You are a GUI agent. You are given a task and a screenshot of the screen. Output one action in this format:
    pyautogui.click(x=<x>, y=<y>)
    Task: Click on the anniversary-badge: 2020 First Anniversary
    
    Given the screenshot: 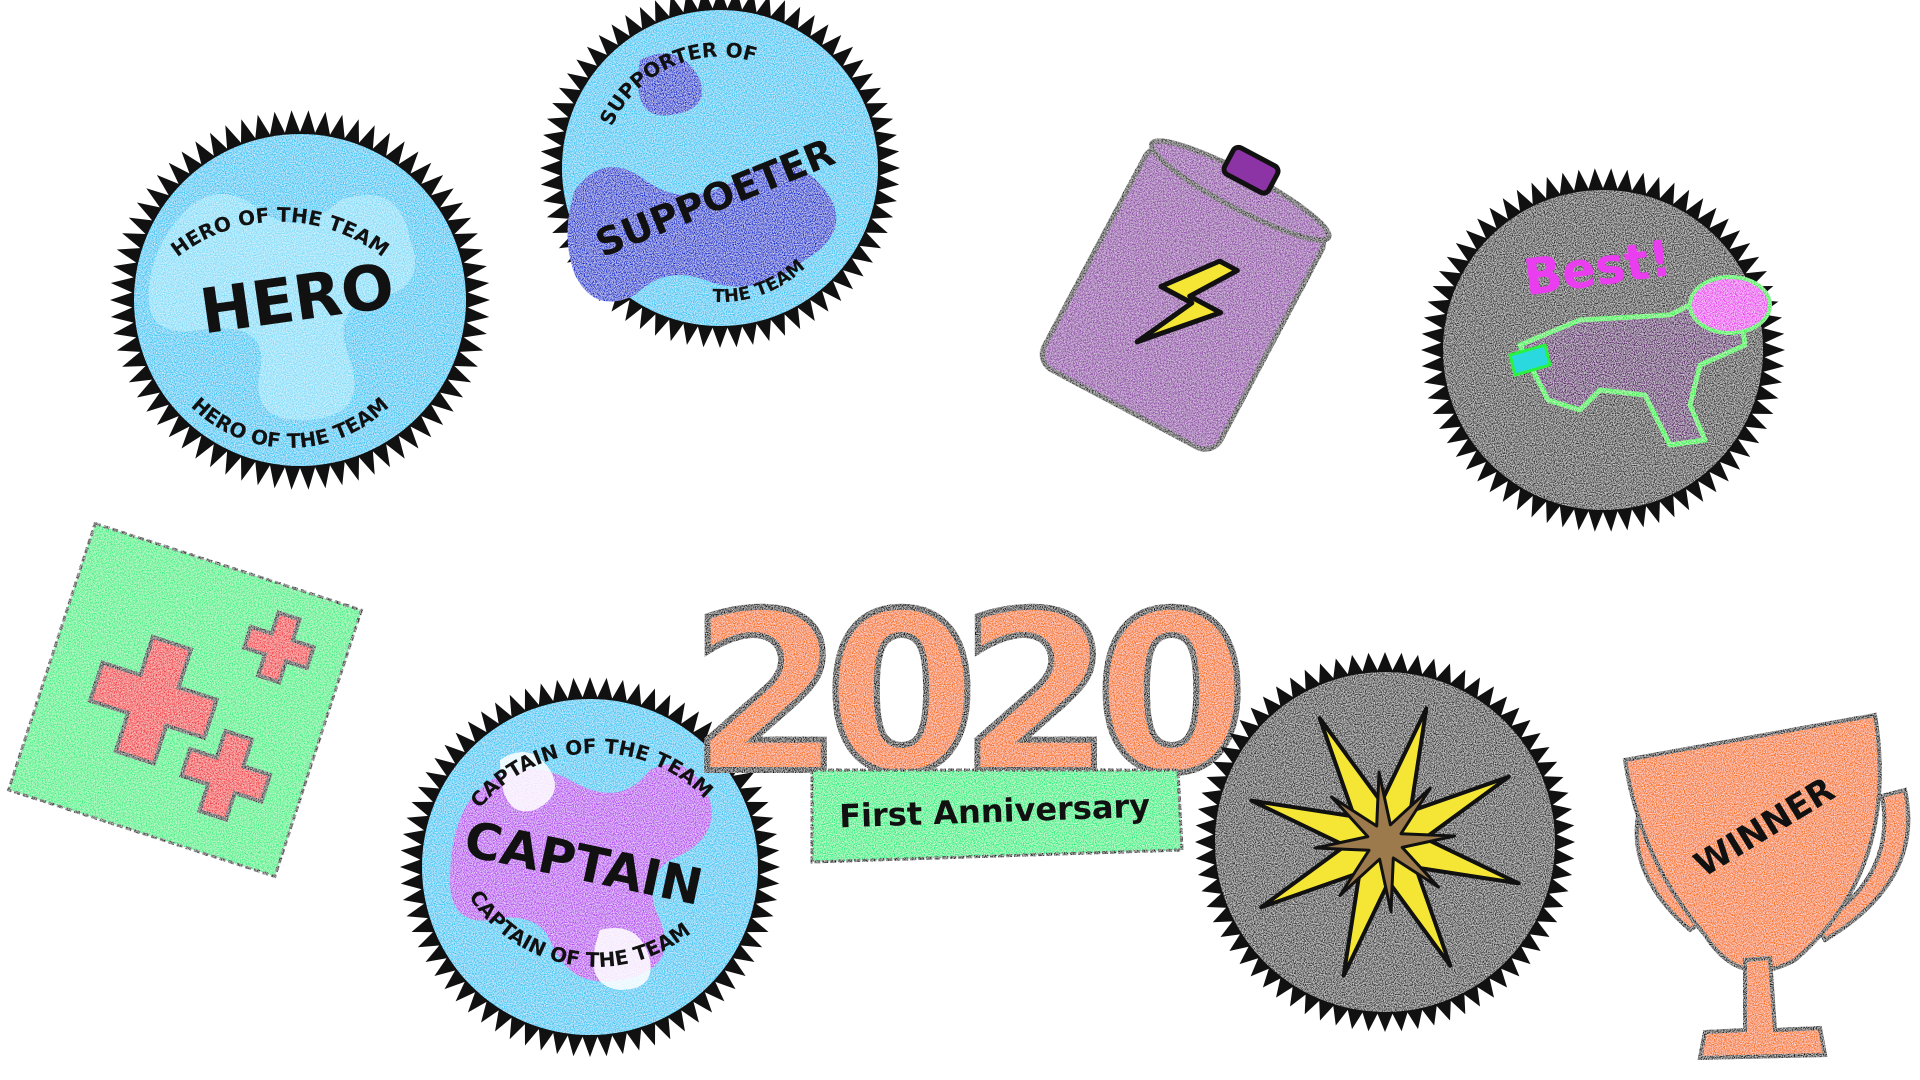 What is the action you would take?
    pyautogui.click(x=973, y=713)
    